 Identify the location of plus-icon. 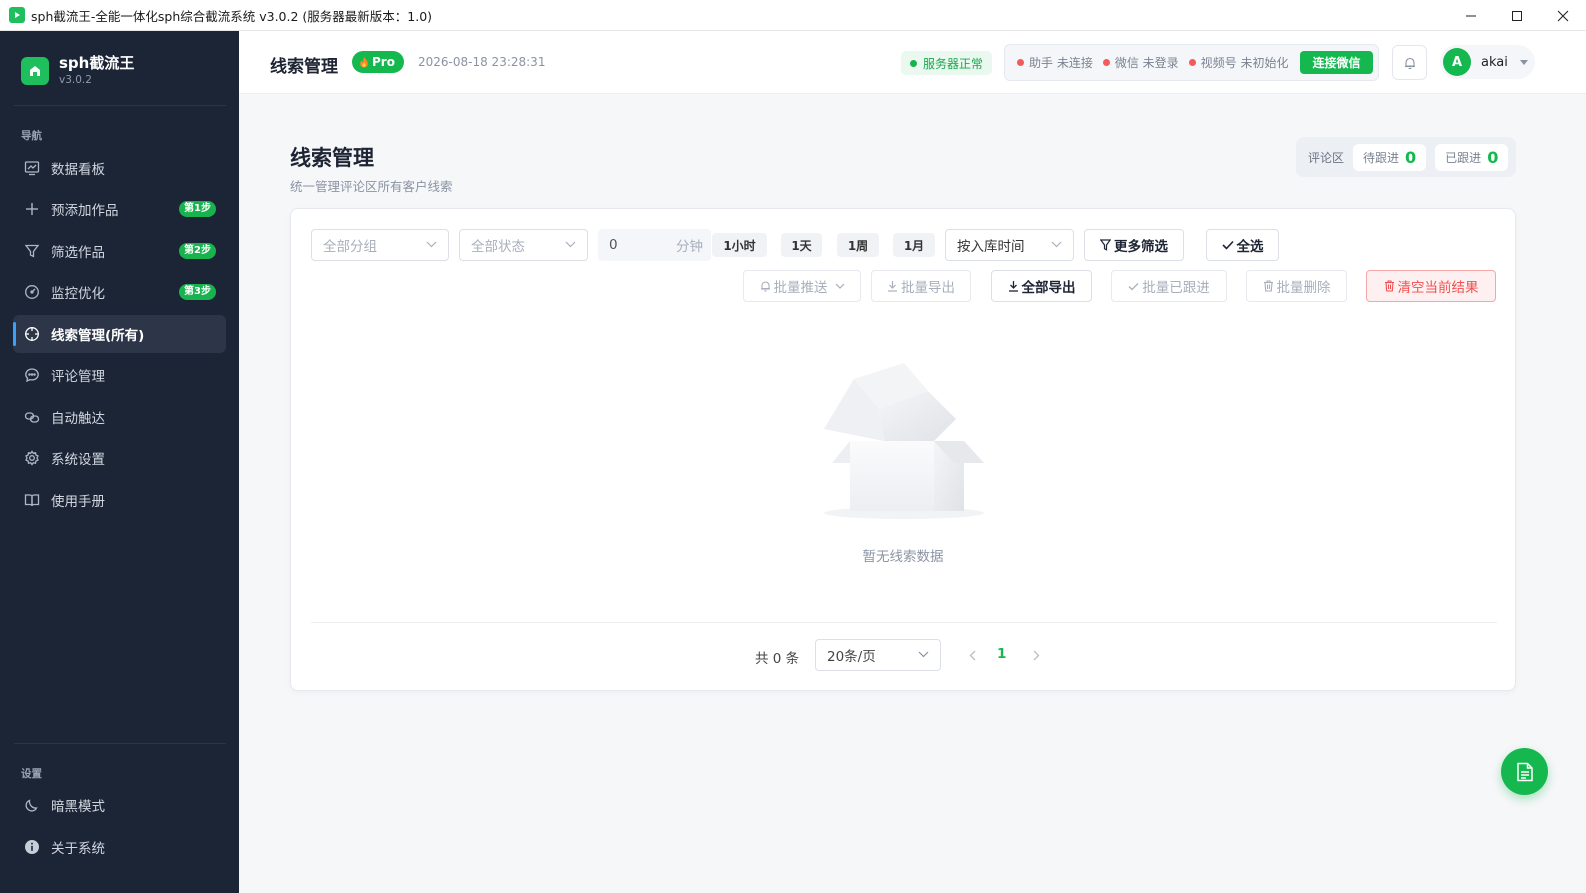
(32, 209).